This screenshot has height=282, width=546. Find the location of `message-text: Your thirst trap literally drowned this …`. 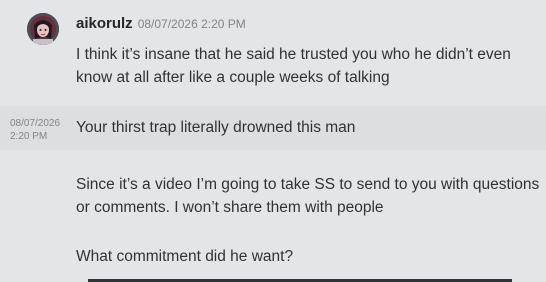

message-text: Your thirst trap literally drowned this … is located at coordinates (216, 127).